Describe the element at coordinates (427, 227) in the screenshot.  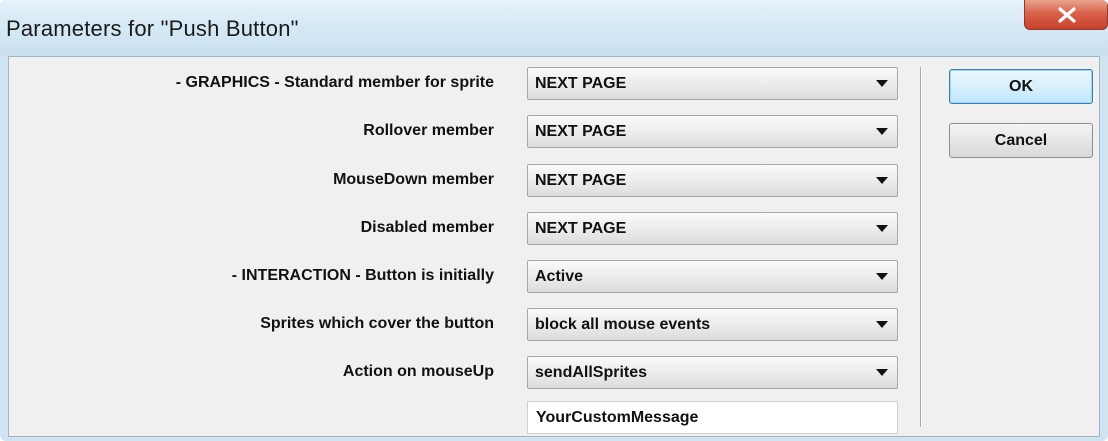
I see `label-disabled-member: Disabled member` at that location.